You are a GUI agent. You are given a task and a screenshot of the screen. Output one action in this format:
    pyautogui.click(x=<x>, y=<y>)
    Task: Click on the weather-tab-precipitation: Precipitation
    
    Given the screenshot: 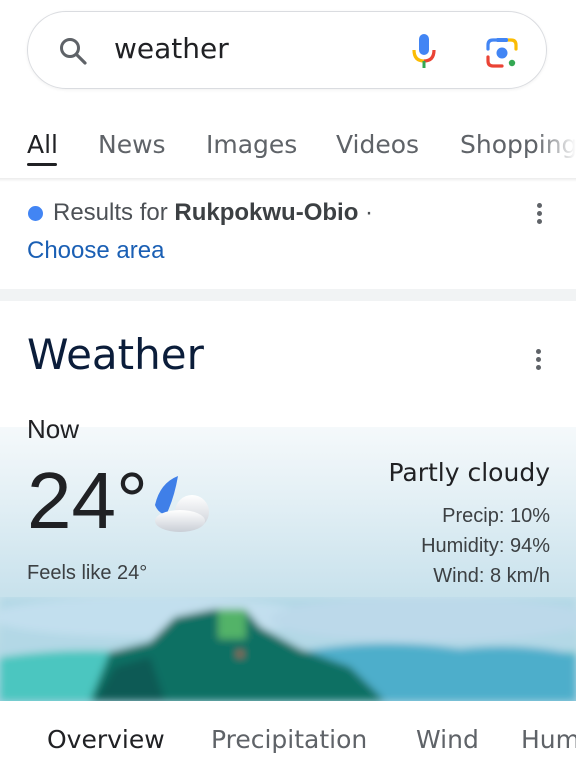 What is the action you would take?
    pyautogui.click(x=289, y=739)
    